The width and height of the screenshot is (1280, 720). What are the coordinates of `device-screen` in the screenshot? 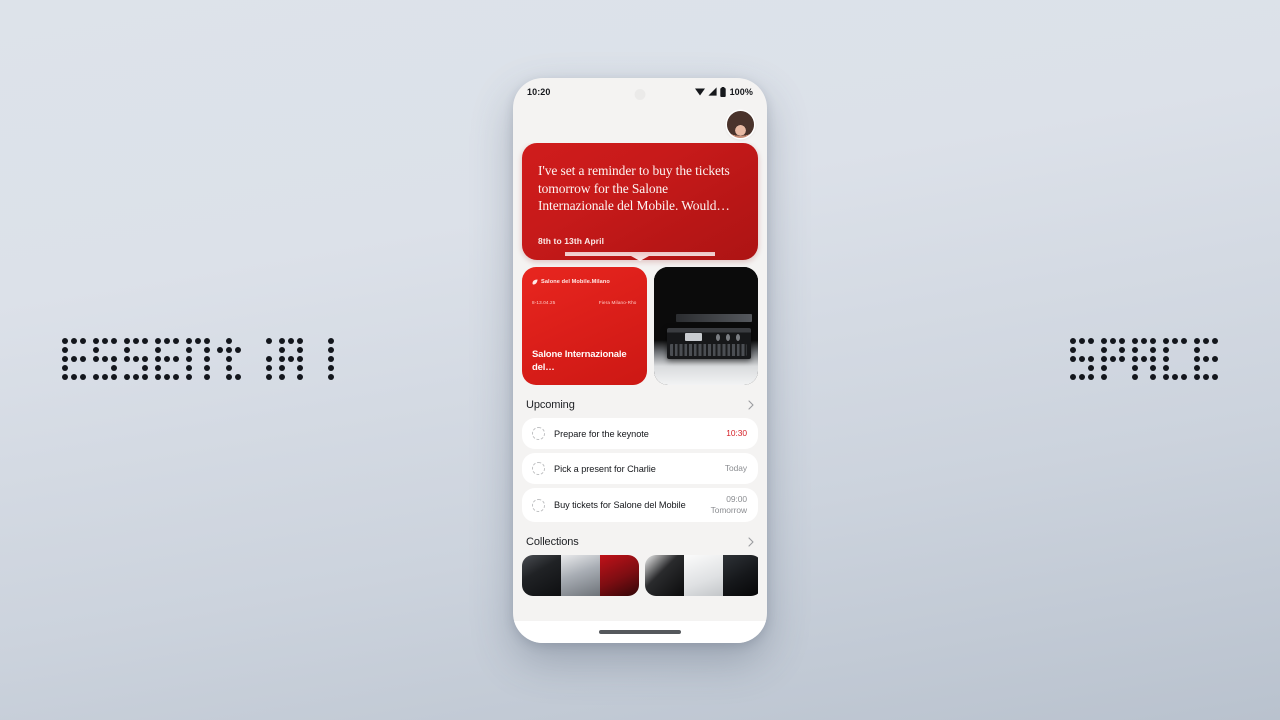 It's located at (694, 336).